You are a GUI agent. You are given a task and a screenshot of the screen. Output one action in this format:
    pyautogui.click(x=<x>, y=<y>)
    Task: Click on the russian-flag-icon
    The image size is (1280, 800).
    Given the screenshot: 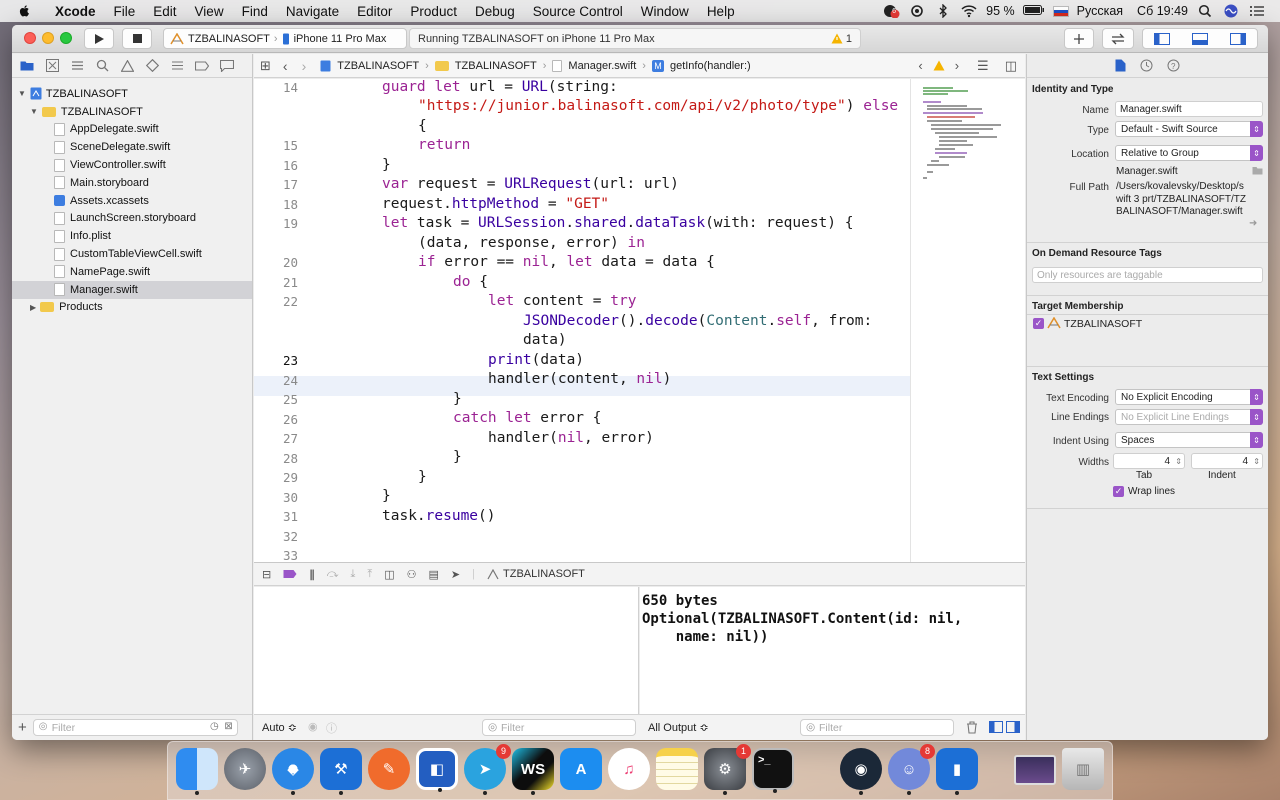 What is the action you would take?
    pyautogui.click(x=1060, y=11)
    